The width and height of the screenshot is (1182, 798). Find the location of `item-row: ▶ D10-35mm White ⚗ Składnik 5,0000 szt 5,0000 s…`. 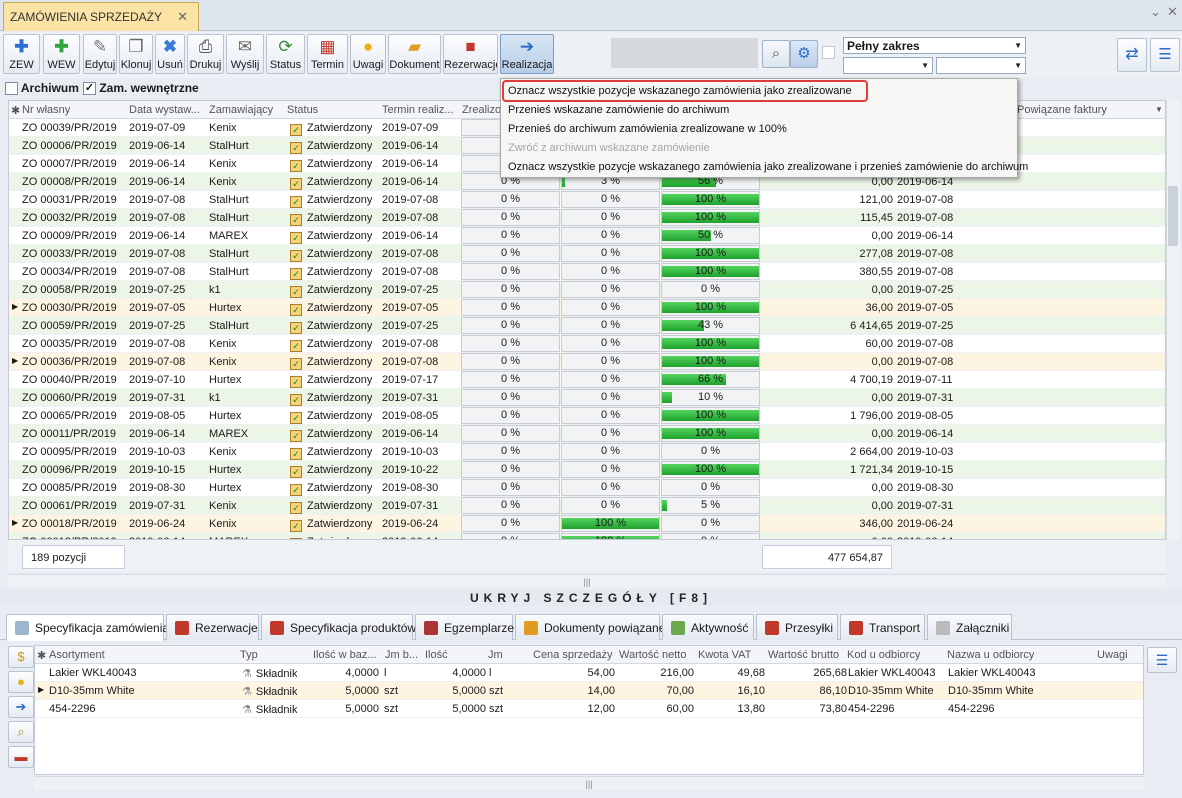

item-row: ▶ D10-35mm White ⚗ Składnik 5,0000 szt 5,0000 s… is located at coordinates (589, 691).